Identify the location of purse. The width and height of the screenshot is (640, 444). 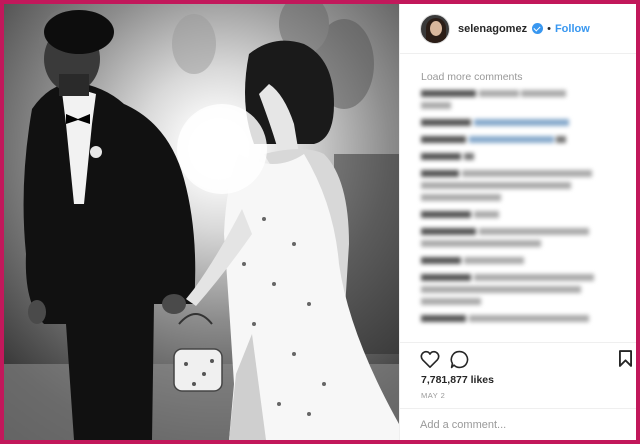
(198, 352).